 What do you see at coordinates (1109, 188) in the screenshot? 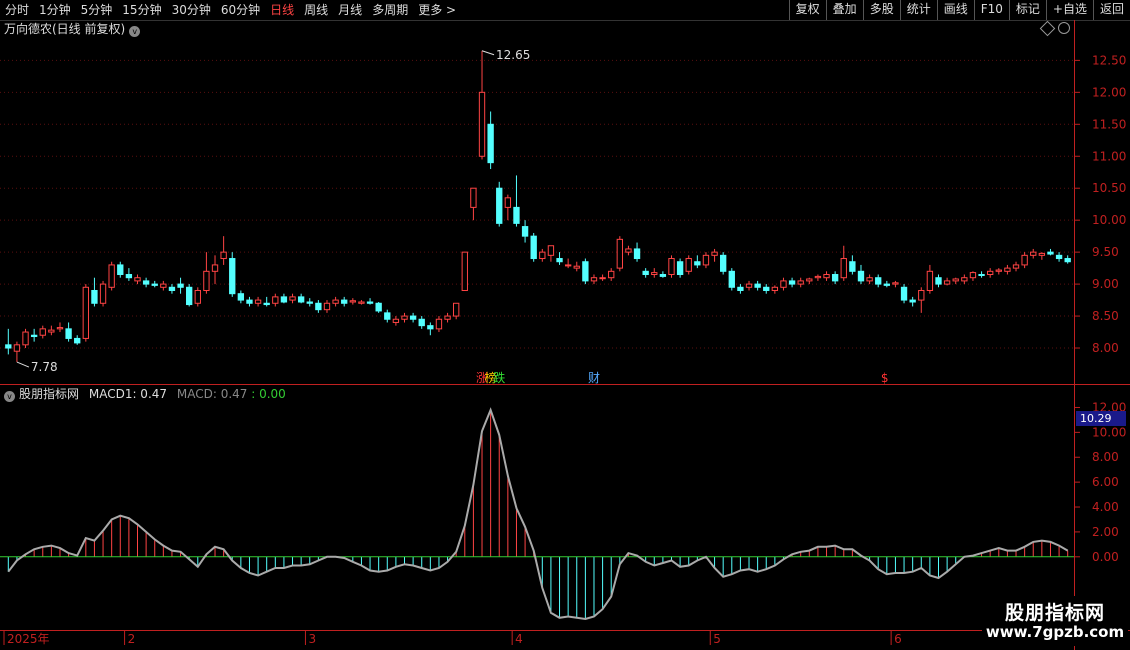
I see `price-tick-label: 10.50` at bounding box center [1109, 188].